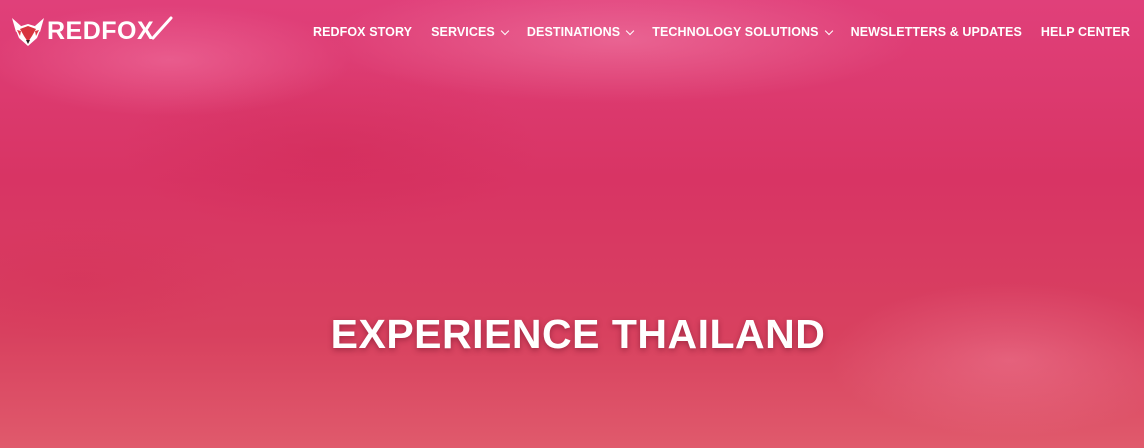 The image size is (1144, 448). I want to click on nav-item-newsletters-updates: NEWSLETTERS & UPDATES, so click(936, 32).